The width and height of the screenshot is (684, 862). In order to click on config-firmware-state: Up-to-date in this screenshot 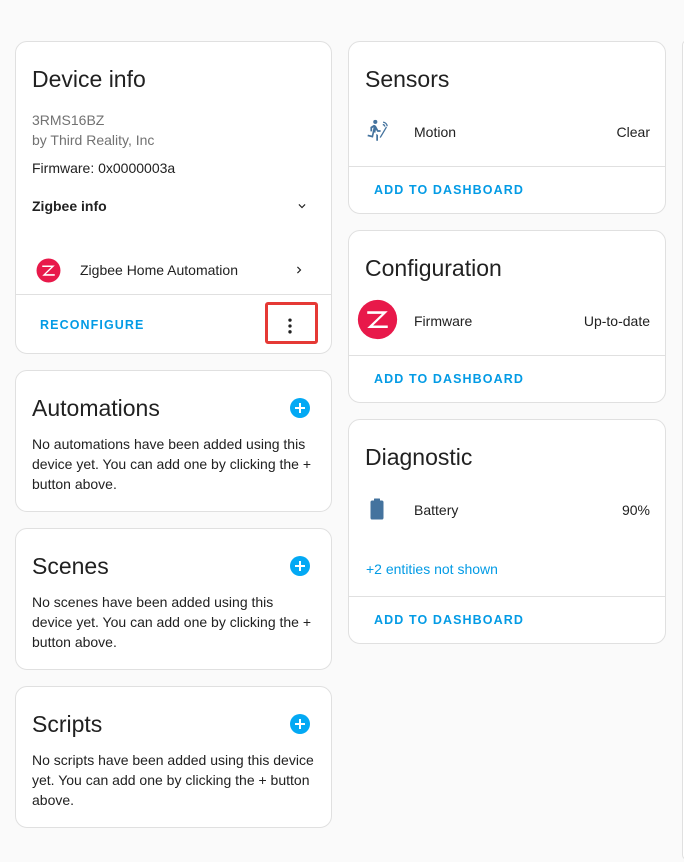, I will do `click(616, 321)`.